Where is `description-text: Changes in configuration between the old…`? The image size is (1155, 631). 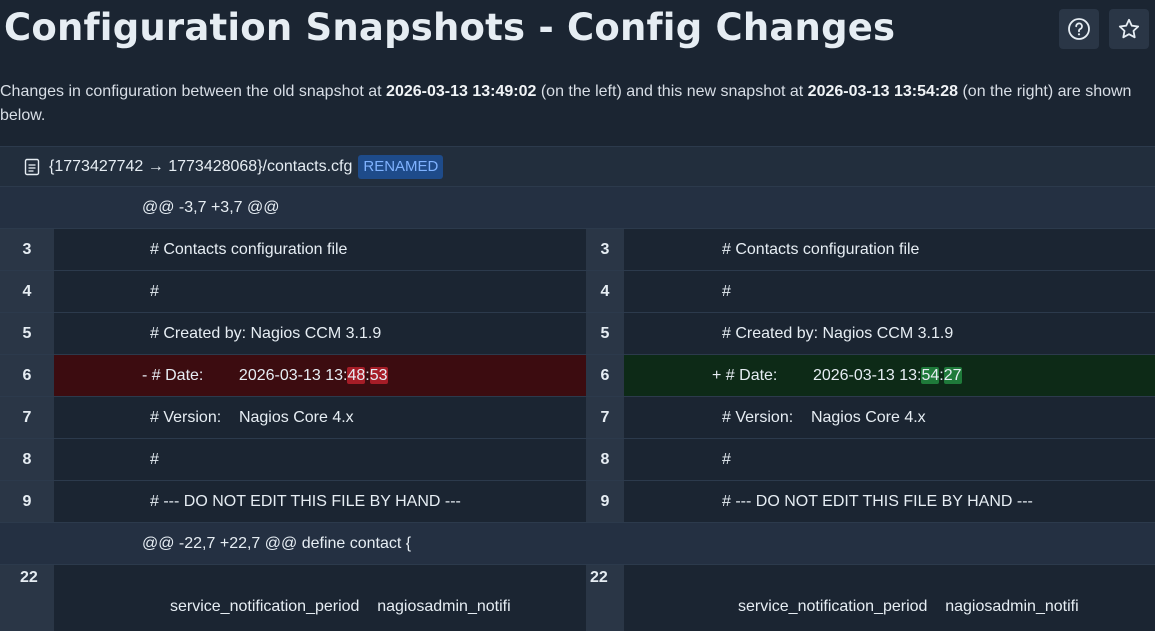 description-text: Changes in configuration between the old… is located at coordinates (193, 91).